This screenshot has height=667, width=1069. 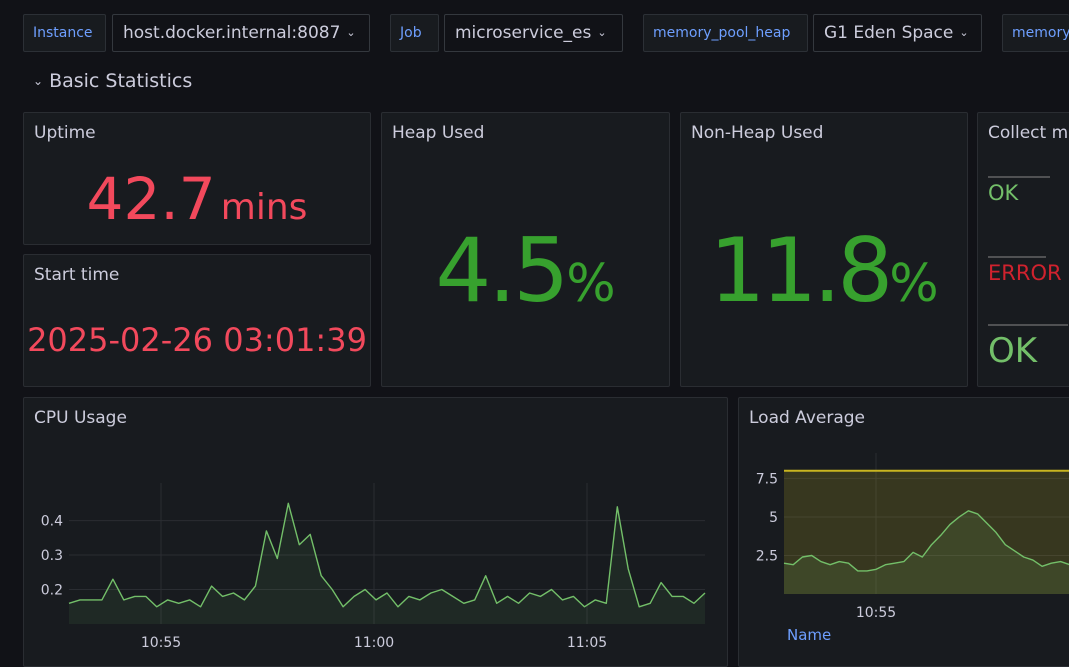 I want to click on y-tick-label: 0.3, so click(x=52, y=556).